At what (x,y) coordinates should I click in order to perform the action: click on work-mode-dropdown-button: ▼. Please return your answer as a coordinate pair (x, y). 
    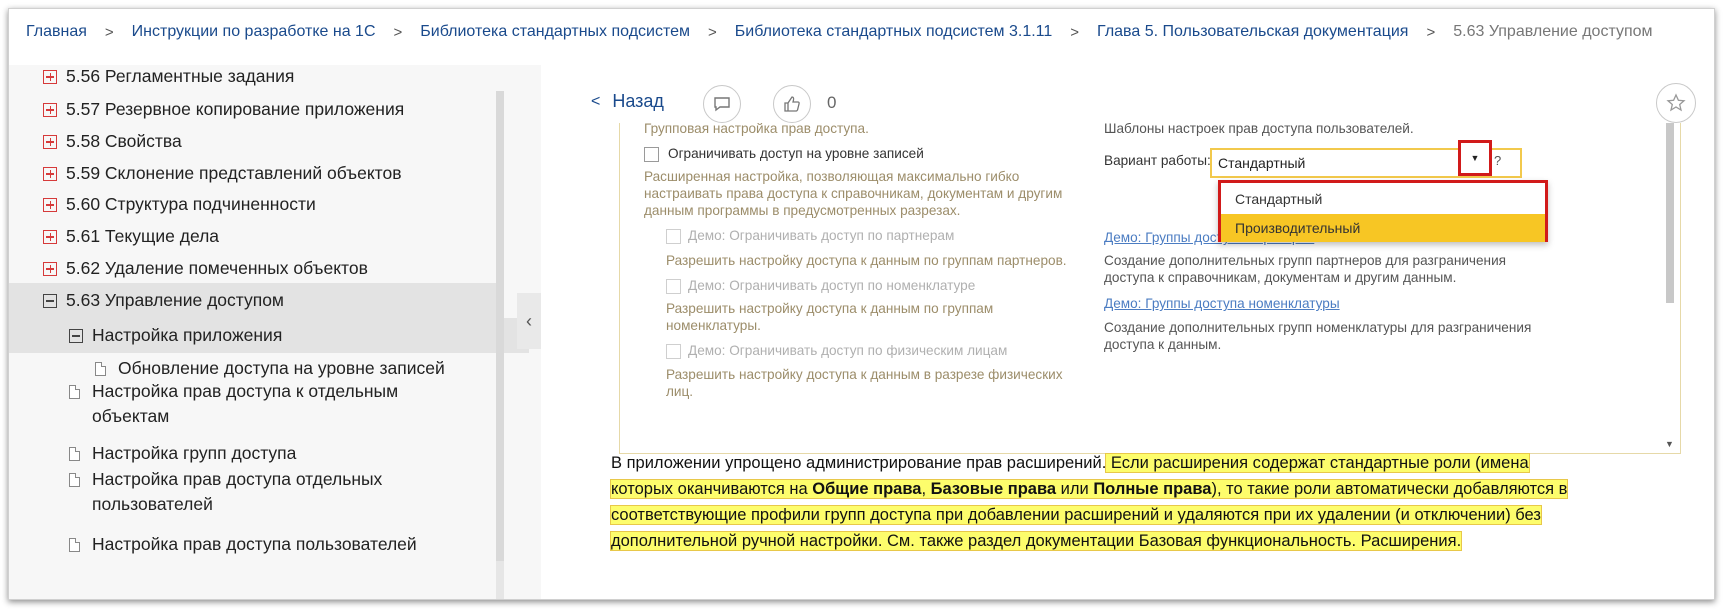
    Looking at the image, I should click on (1475, 158).